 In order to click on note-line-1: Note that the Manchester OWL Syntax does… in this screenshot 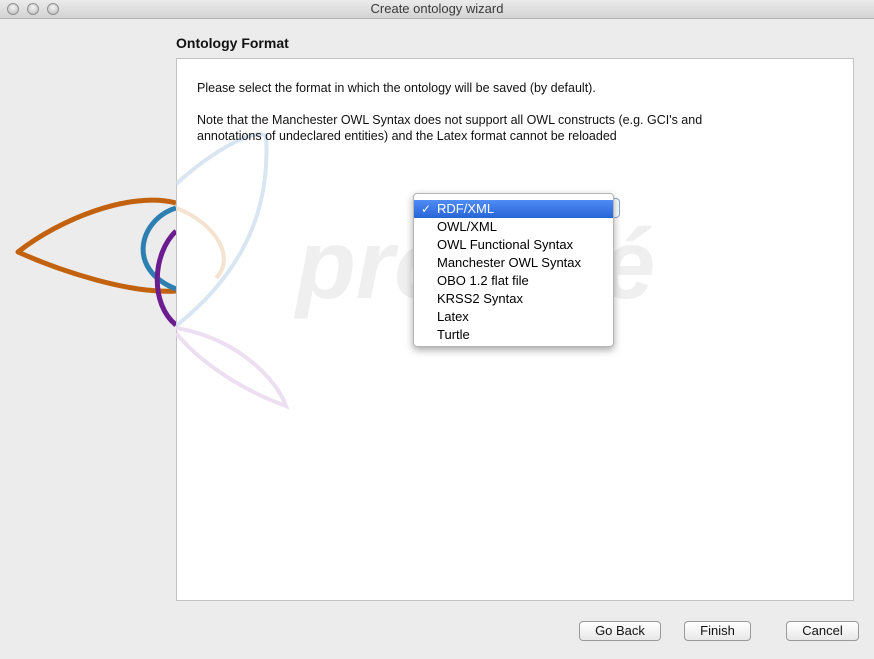, I will do `click(450, 120)`.